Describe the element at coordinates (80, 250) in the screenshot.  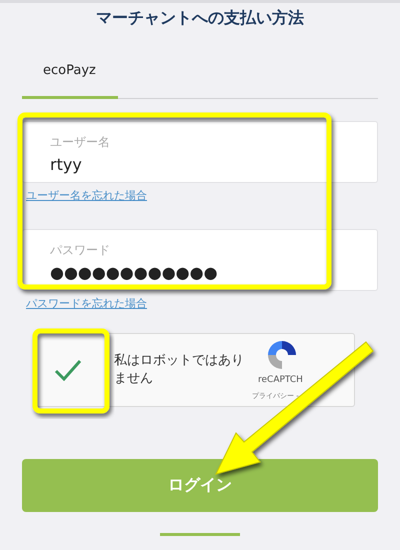
I see `field-label: パスワード` at that location.